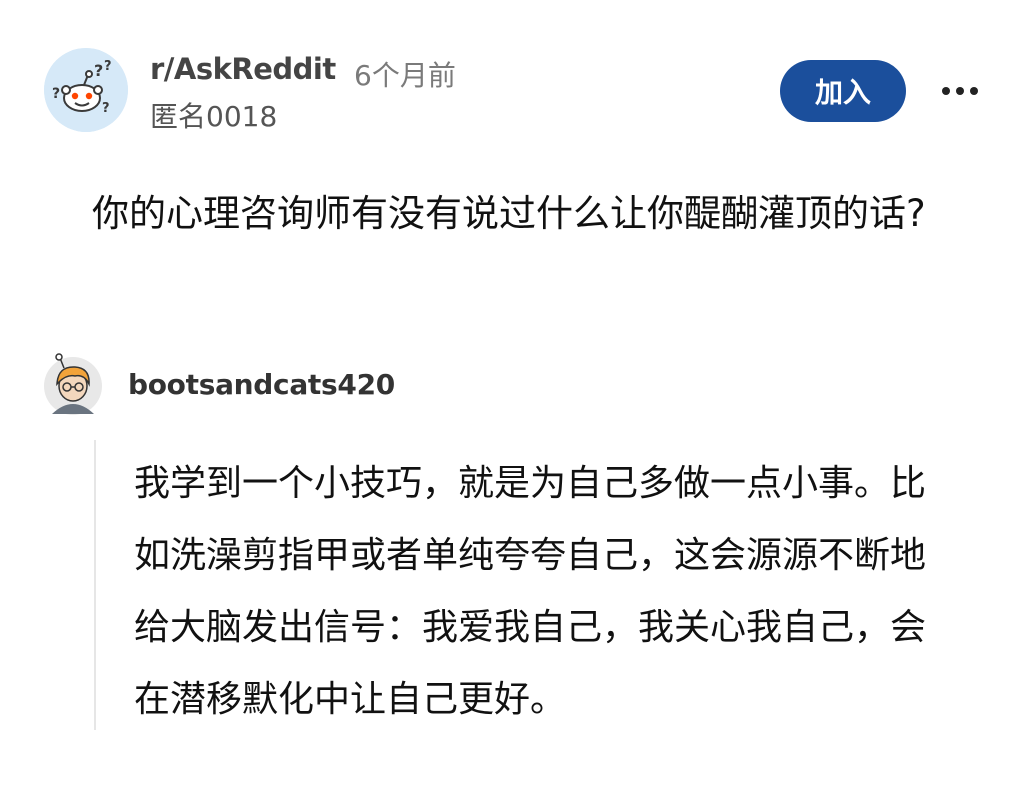 Image resolution: width=1024 pixels, height=788 pixels. I want to click on snoo-question-icon: ? ? ? ?, so click(86, 90).